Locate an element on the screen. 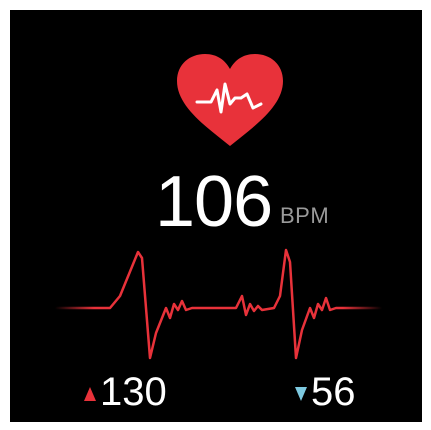 Image resolution: width=431 pixels, height=430 pixels. heart-pulse-icon is located at coordinates (230, 102).